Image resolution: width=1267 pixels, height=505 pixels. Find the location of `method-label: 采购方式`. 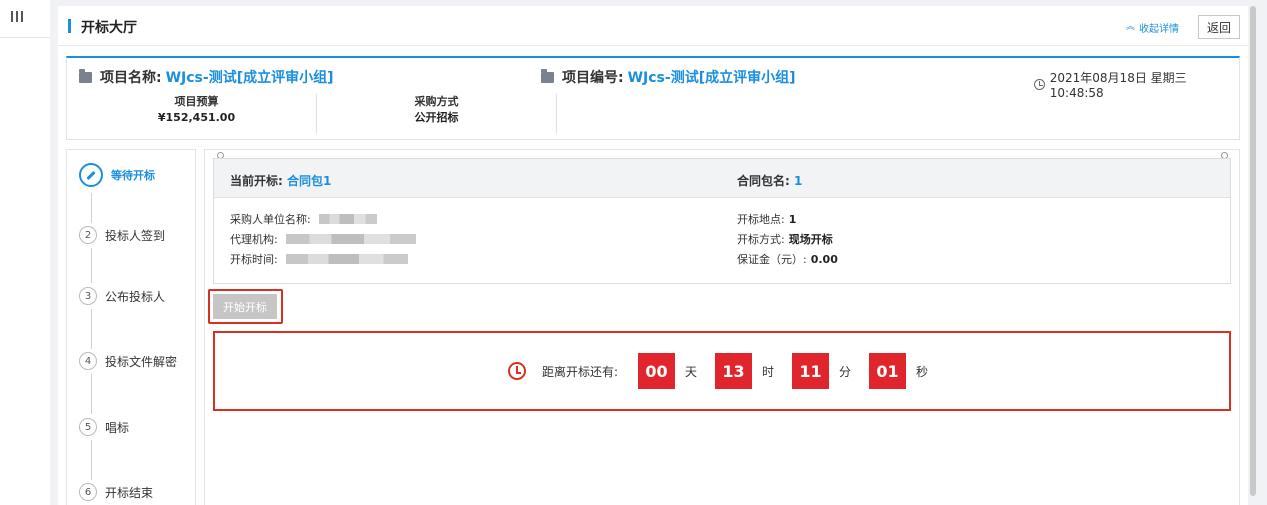

method-label: 采购方式 is located at coordinates (436, 101).